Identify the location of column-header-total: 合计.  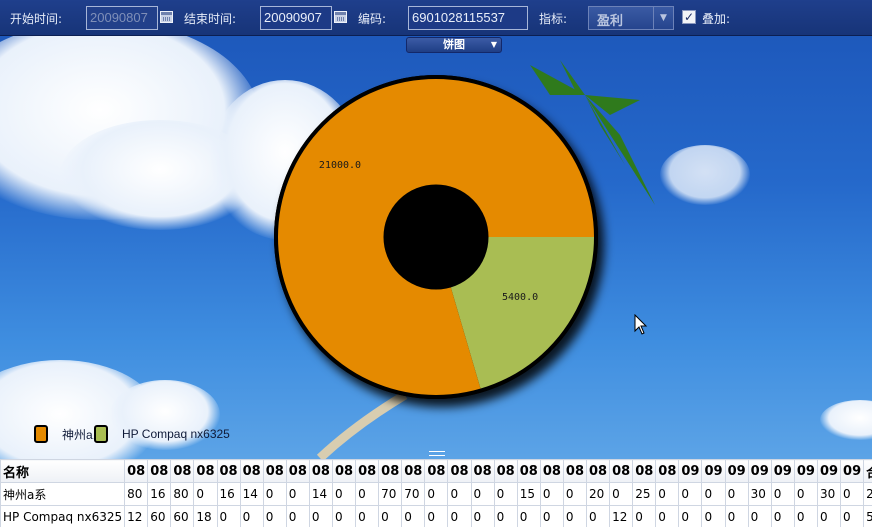
(867, 471).